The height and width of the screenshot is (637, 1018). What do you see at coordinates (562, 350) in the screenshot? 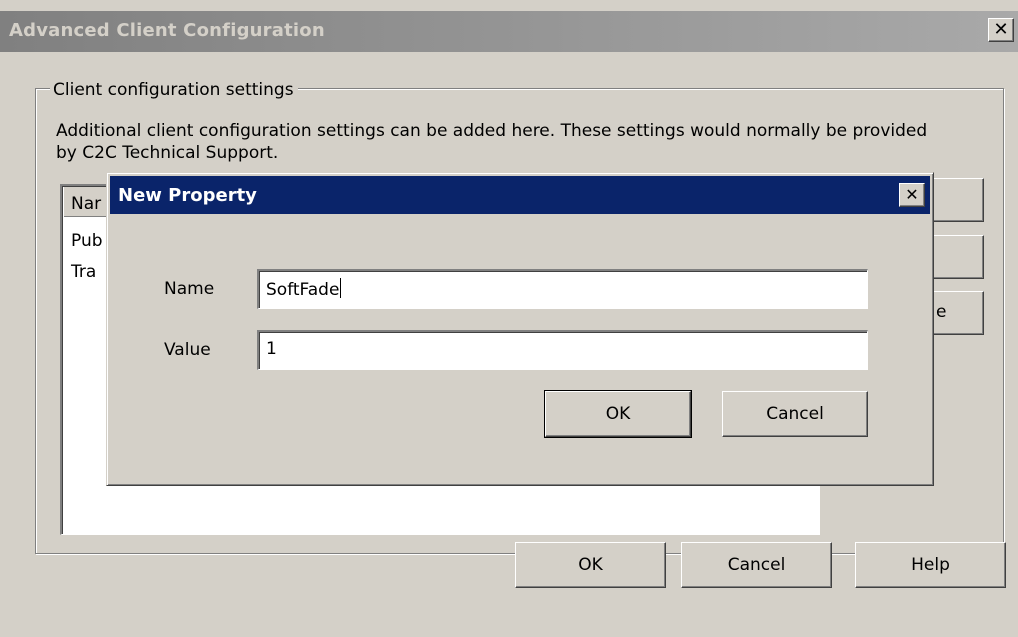
I see `value-field: 1` at bounding box center [562, 350].